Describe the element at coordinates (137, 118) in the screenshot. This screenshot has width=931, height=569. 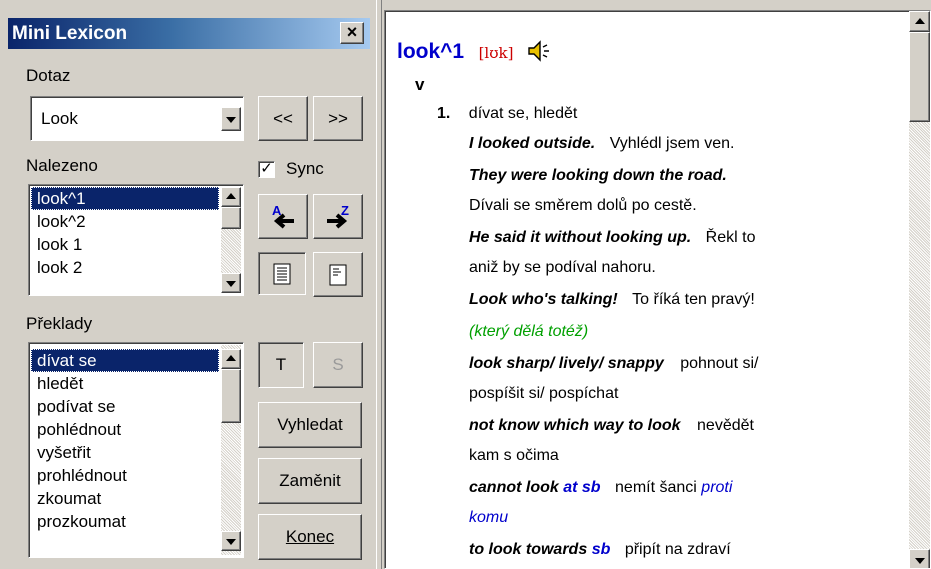
I see `query-combobox: Look` at that location.